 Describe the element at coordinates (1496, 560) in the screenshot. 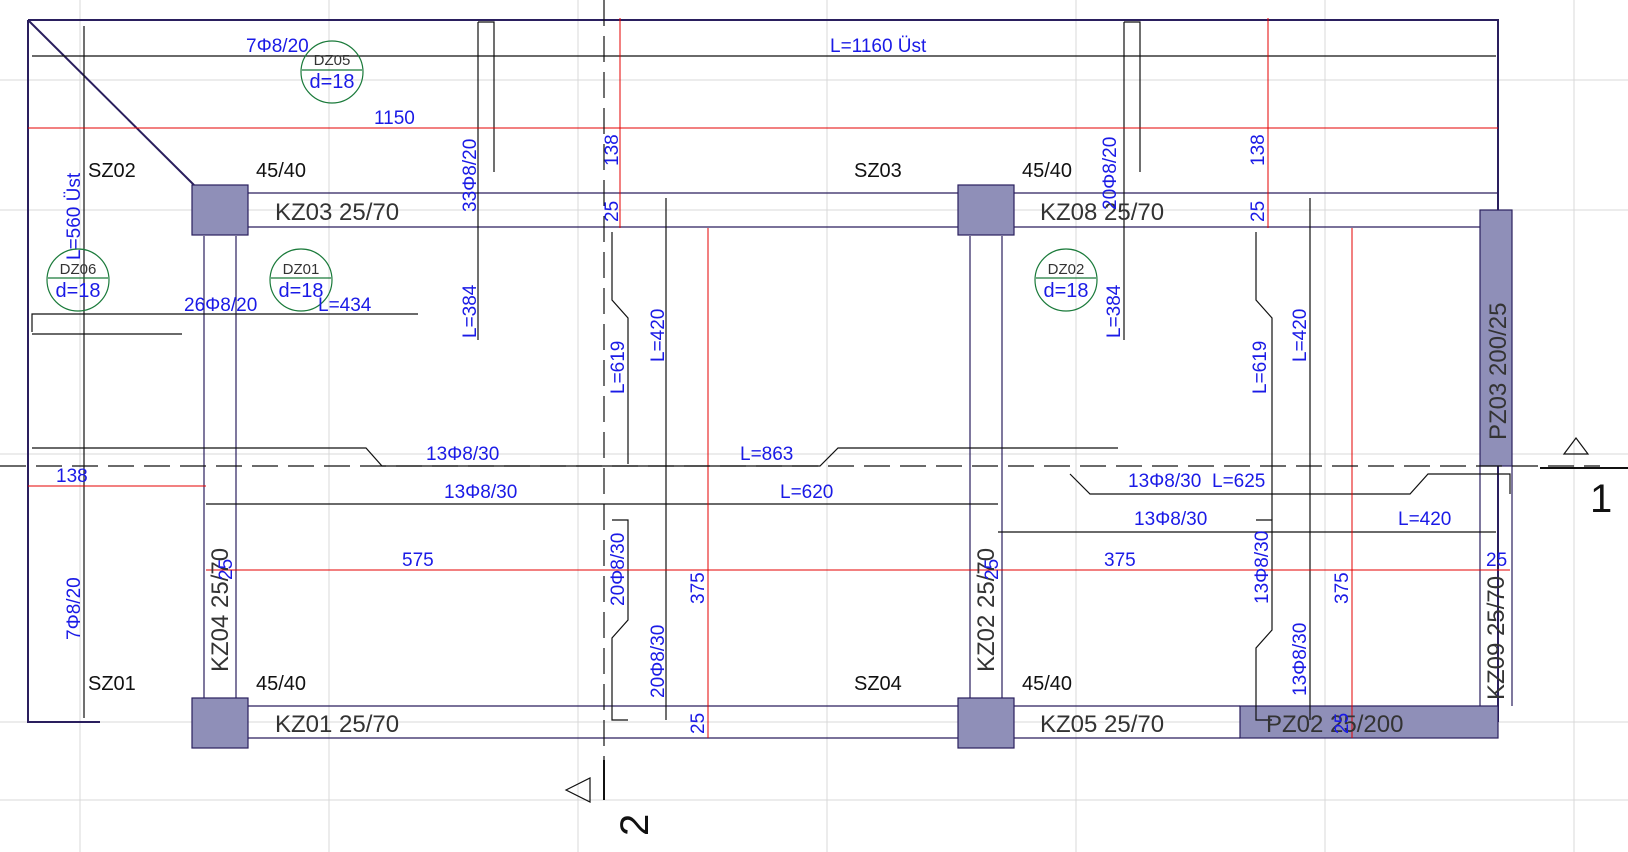

I see `dim-25-kz09: 25` at that location.